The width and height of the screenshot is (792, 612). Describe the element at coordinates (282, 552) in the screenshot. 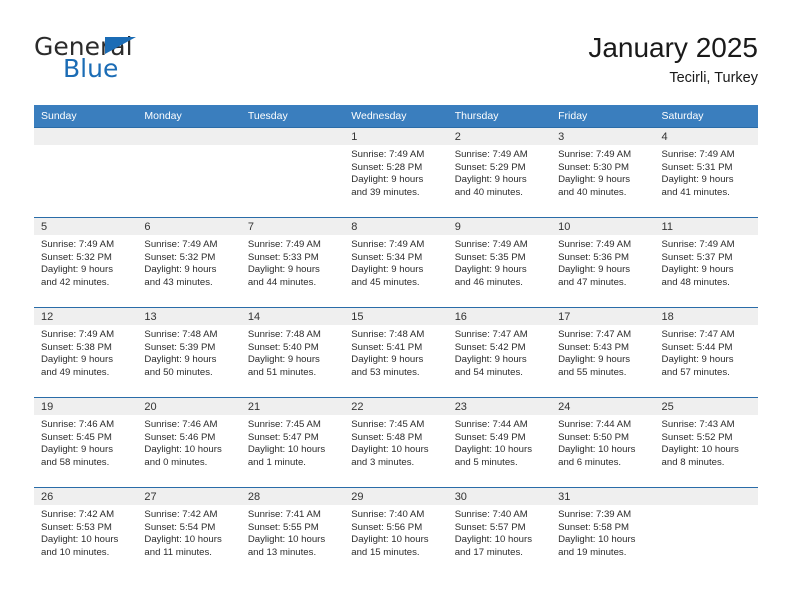

I see `daylight-line-2: and 13 minutes.` at that location.